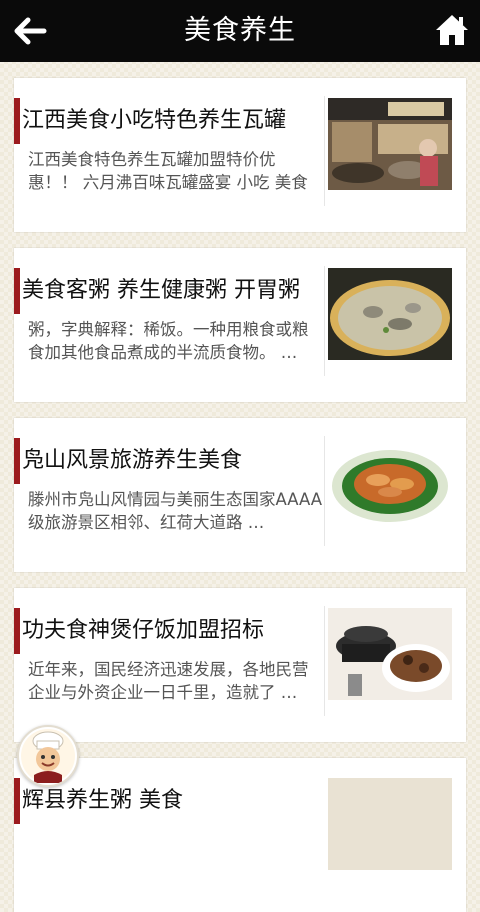  Describe the element at coordinates (176, 851) in the screenshot. I see `article-summary` at that location.